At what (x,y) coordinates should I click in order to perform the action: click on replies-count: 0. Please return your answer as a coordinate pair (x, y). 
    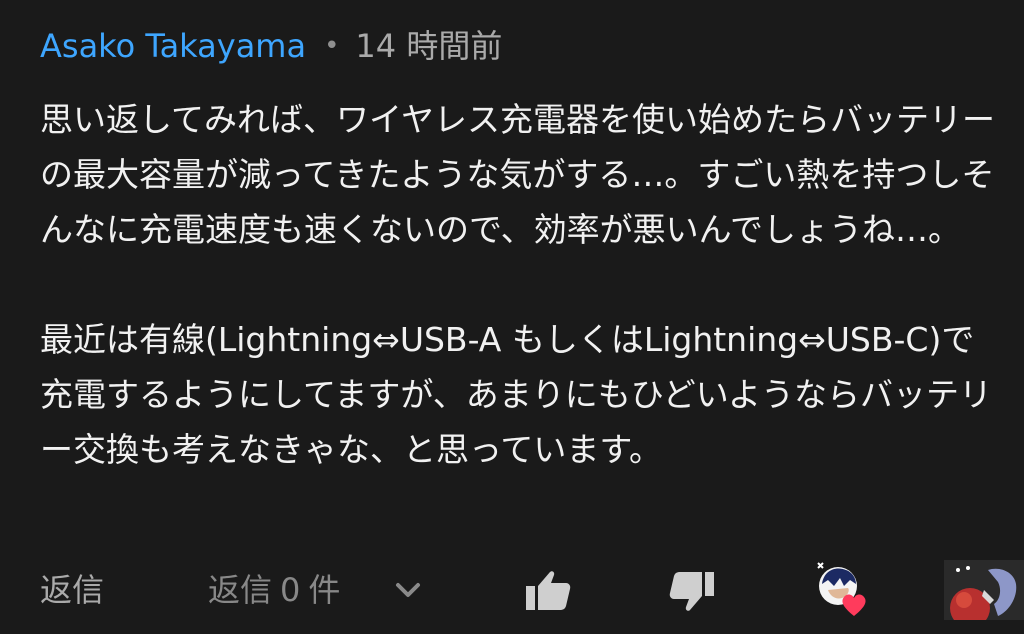
    Looking at the image, I should click on (290, 590).